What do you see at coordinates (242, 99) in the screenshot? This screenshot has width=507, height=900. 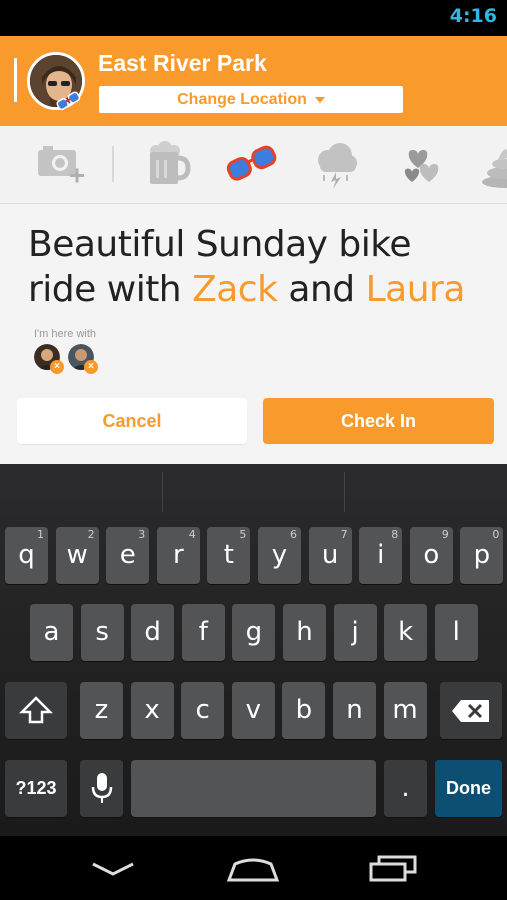 I see `change-location-label: Change Location` at bounding box center [242, 99].